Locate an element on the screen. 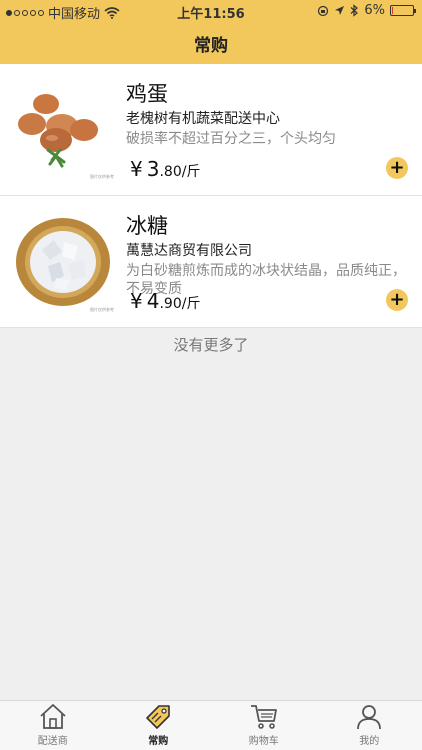 The image size is (422, 750). no-more-label: 没有更多了 is located at coordinates (211, 345).